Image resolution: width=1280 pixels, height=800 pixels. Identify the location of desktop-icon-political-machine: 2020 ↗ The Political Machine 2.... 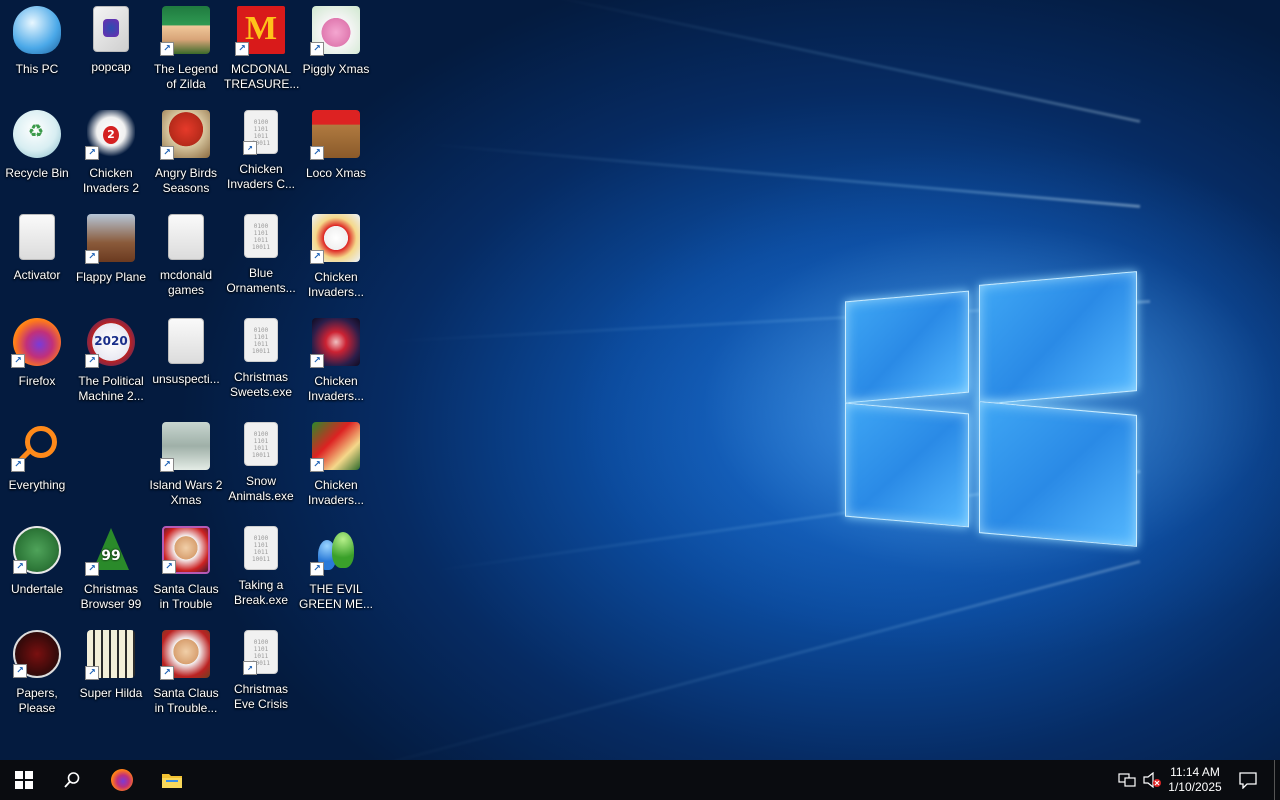
(111, 361).